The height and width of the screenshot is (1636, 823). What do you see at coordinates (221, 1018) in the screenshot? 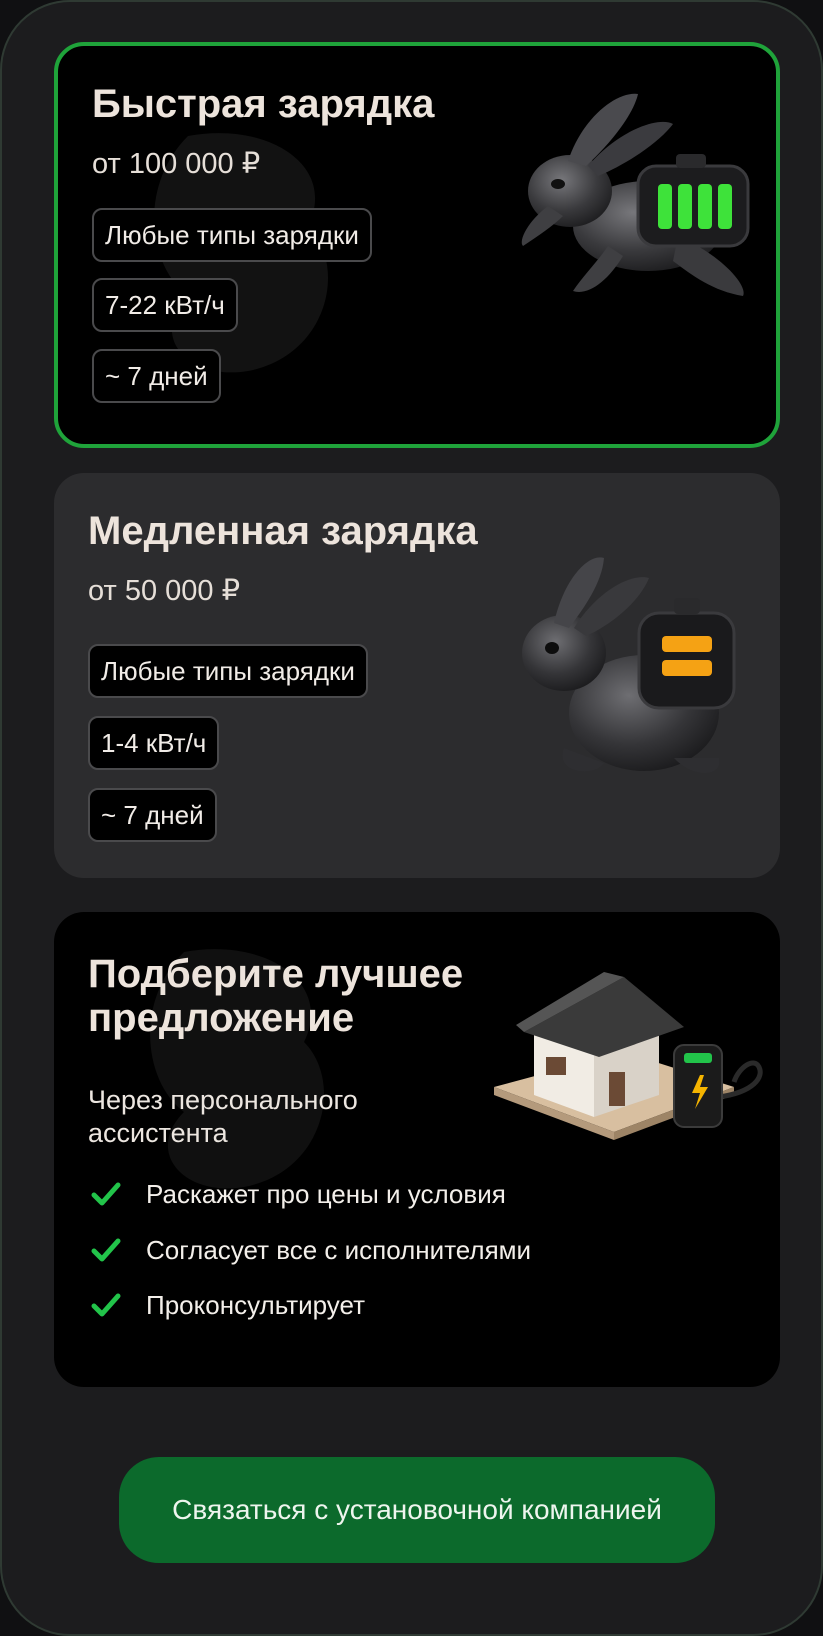
I see `assistant-title-line2: предложение` at bounding box center [221, 1018].